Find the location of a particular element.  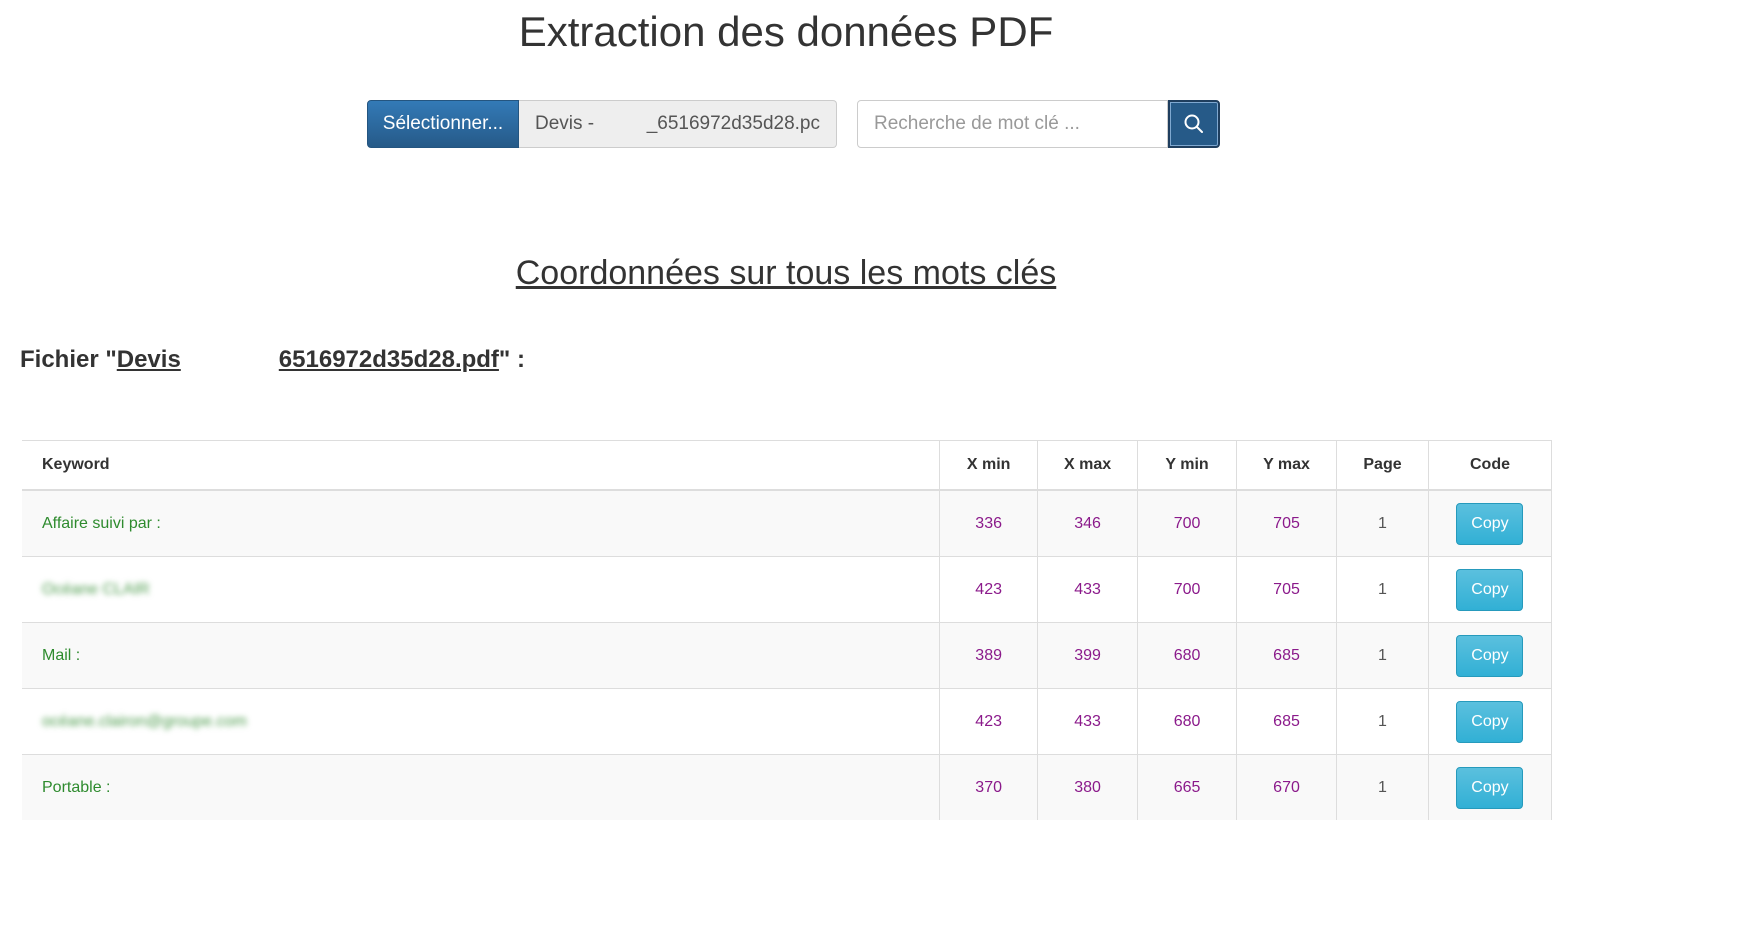

selected-file-name: Devis - _6516972d35d28.pc is located at coordinates (678, 124).